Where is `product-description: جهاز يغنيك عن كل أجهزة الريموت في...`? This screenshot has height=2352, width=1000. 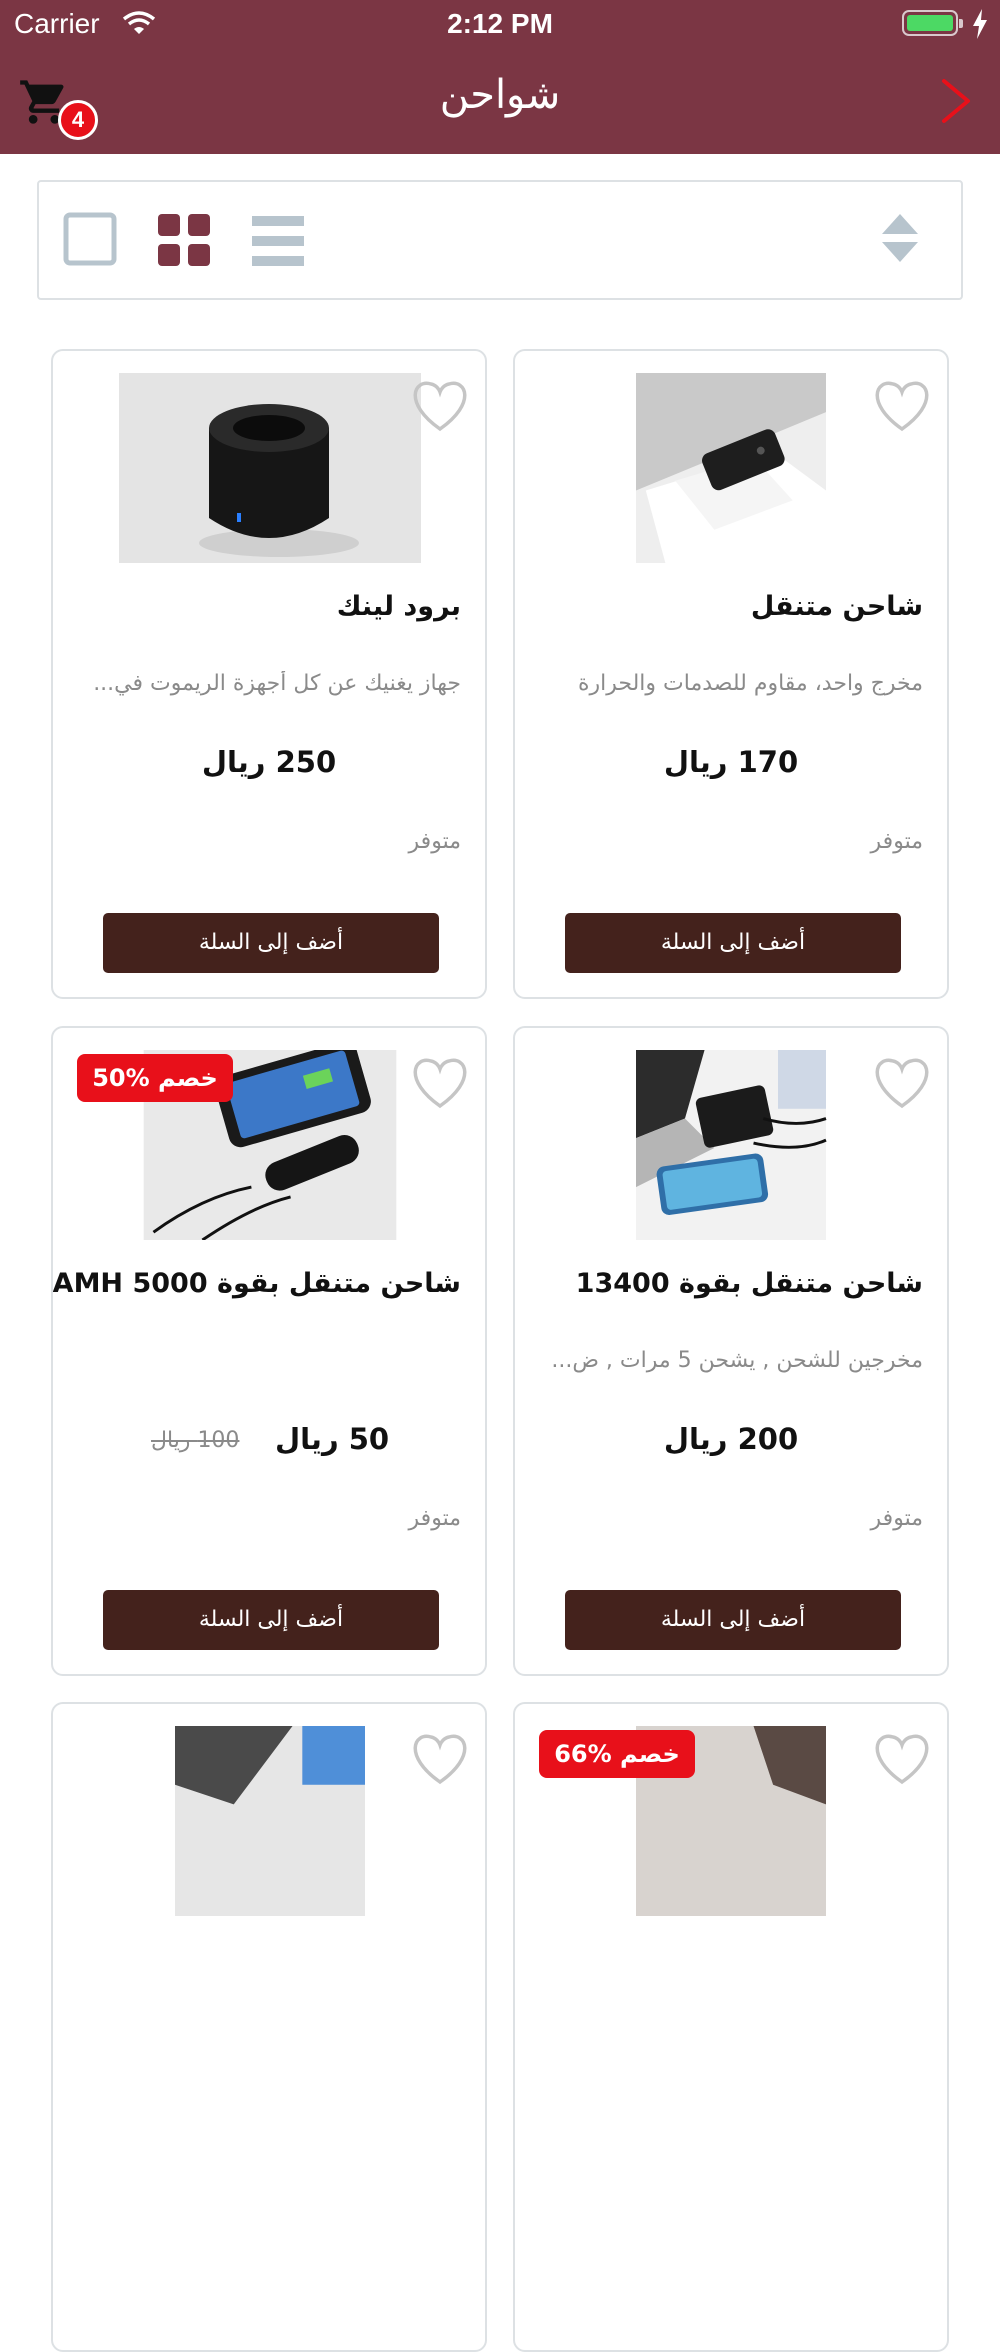 product-description: جهاز يغنيك عن كل أجهزة الريموت في... is located at coordinates (277, 683).